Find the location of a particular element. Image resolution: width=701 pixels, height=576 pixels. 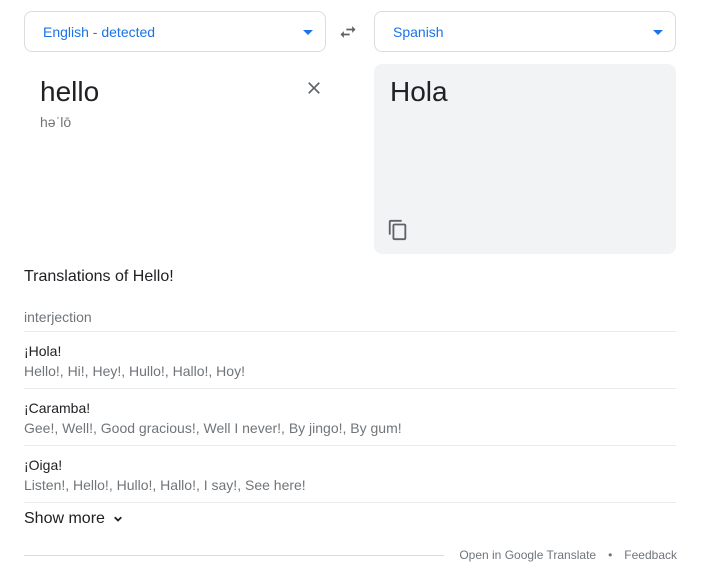

source-panel: hello həˈlō is located at coordinates (175, 159).